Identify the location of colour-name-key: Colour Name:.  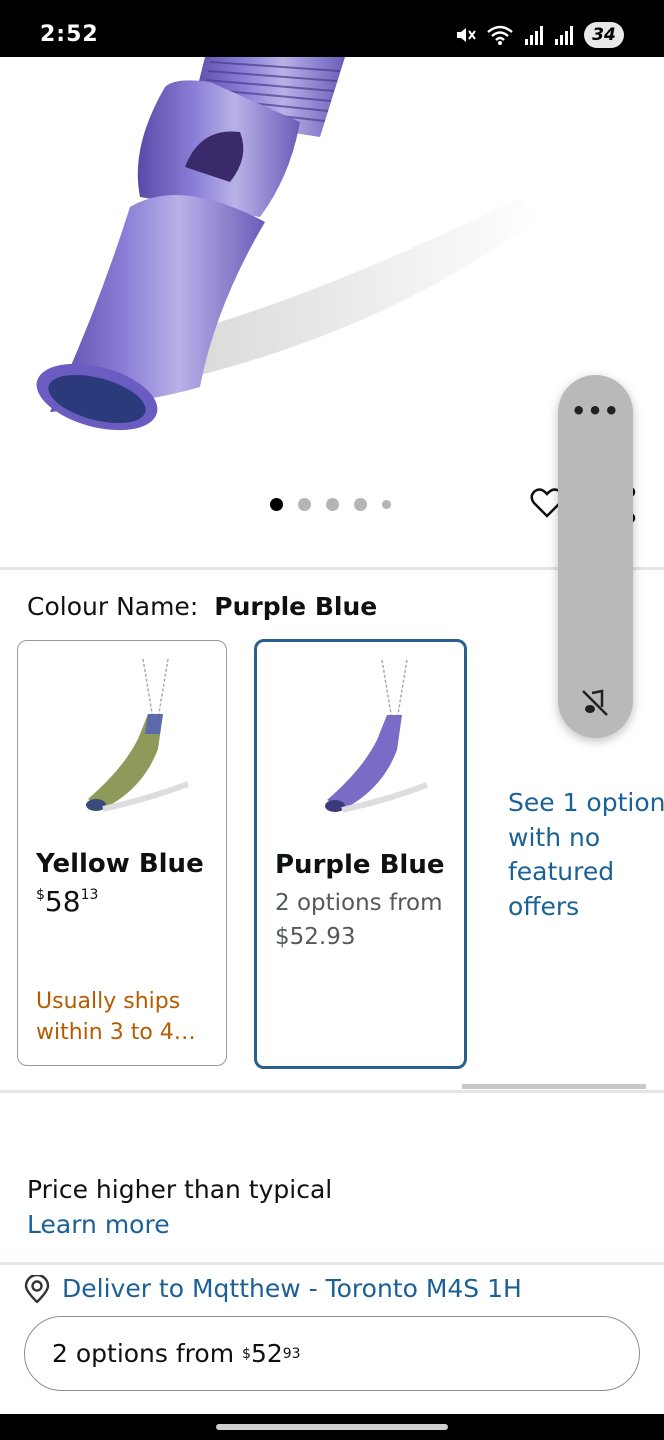
(113, 606).